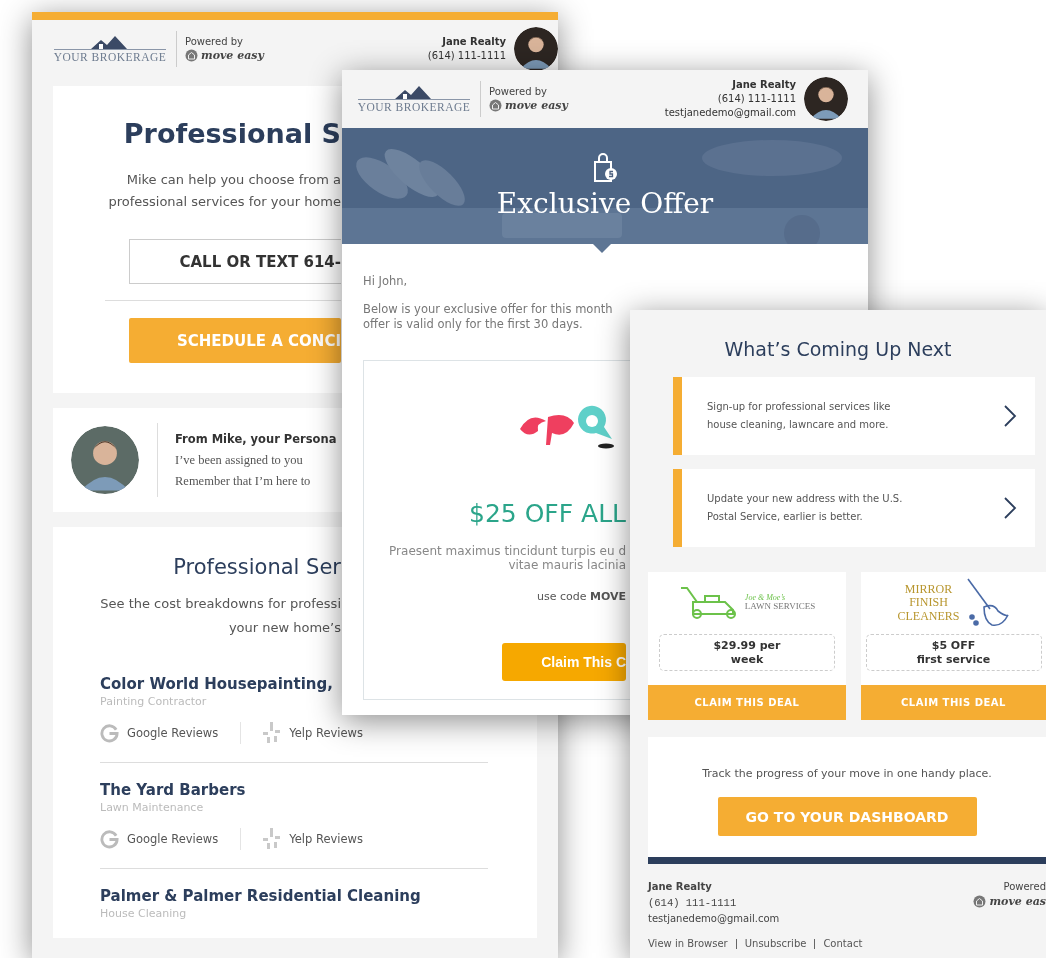 The height and width of the screenshot is (958, 1046). I want to click on footer-link: Unsubscribe, so click(775, 944).